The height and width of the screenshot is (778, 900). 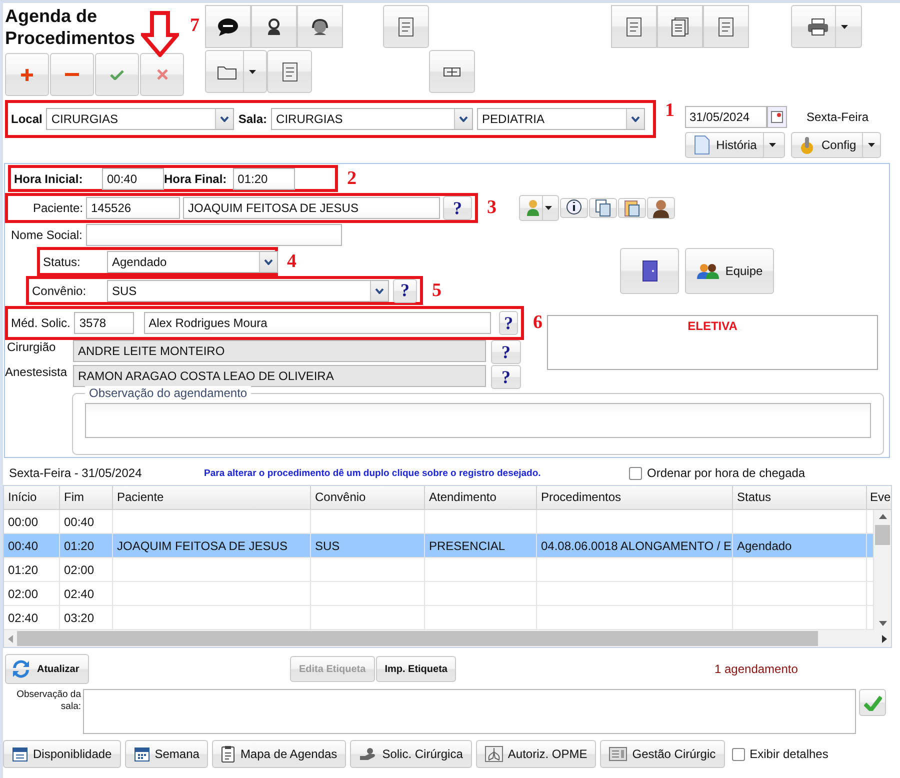 I want to click on print-button, so click(x=826, y=26).